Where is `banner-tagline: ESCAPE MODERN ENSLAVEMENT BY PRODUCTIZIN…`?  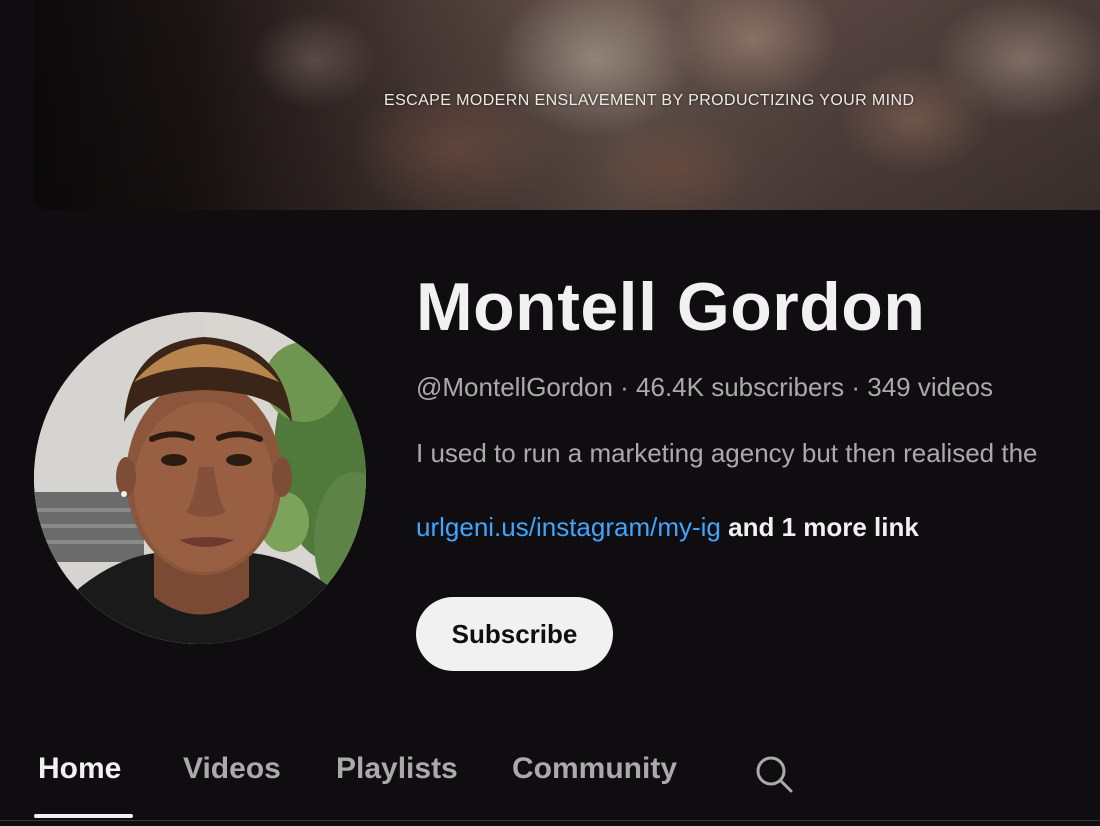 banner-tagline: ESCAPE MODERN ENSLAVEMENT BY PRODUCTIZIN… is located at coordinates (649, 100).